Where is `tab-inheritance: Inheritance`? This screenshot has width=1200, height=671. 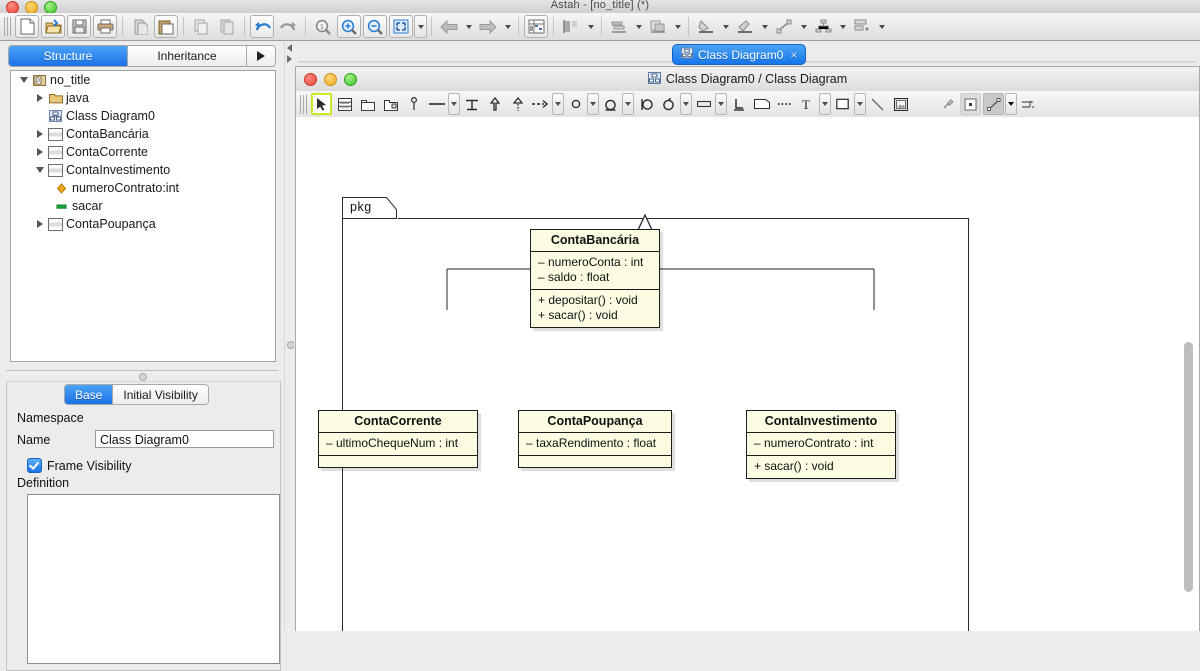 tab-inheritance: Inheritance is located at coordinates (187, 56).